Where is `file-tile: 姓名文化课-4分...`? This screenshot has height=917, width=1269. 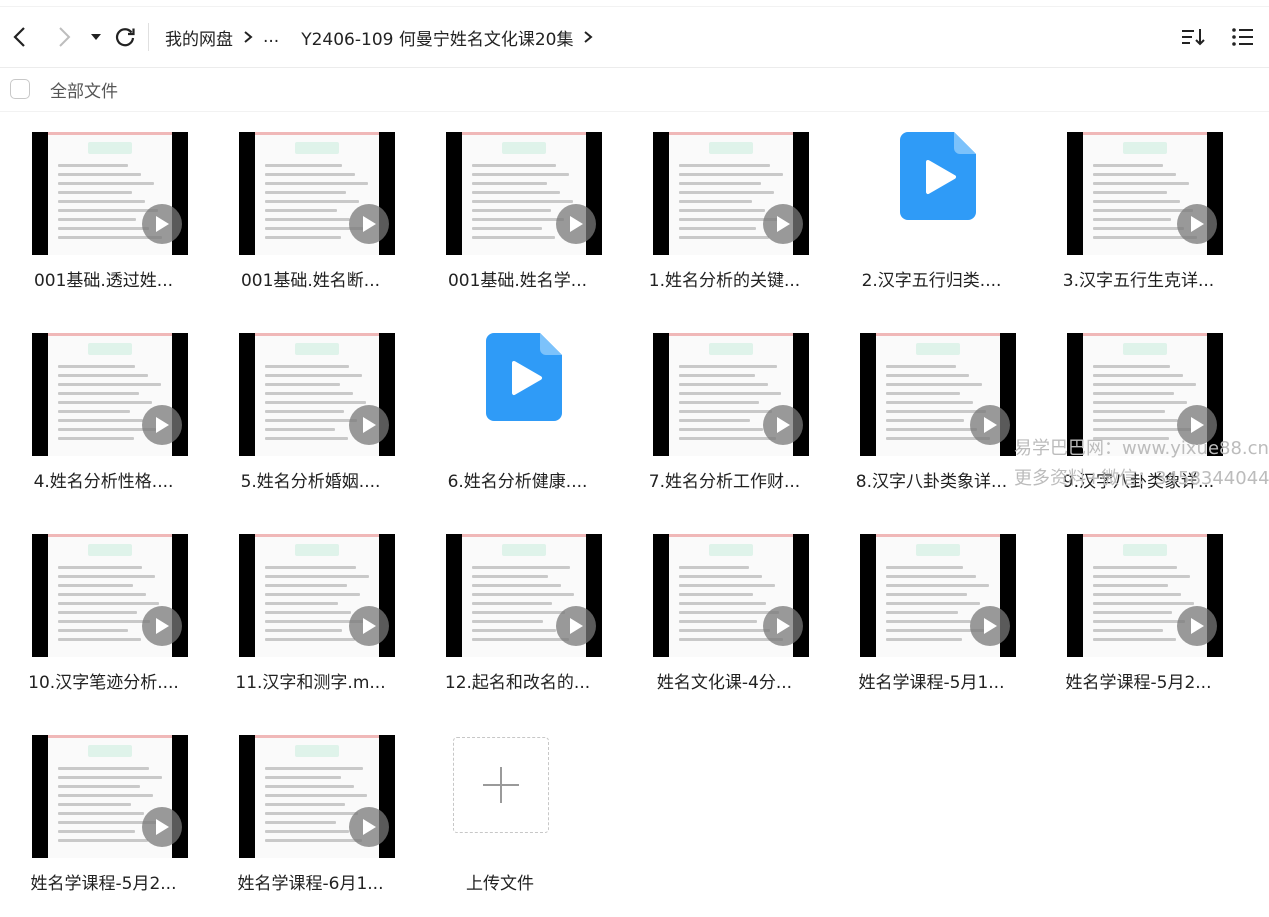
file-tile: 姓名文化课-4分... is located at coordinates (724, 609).